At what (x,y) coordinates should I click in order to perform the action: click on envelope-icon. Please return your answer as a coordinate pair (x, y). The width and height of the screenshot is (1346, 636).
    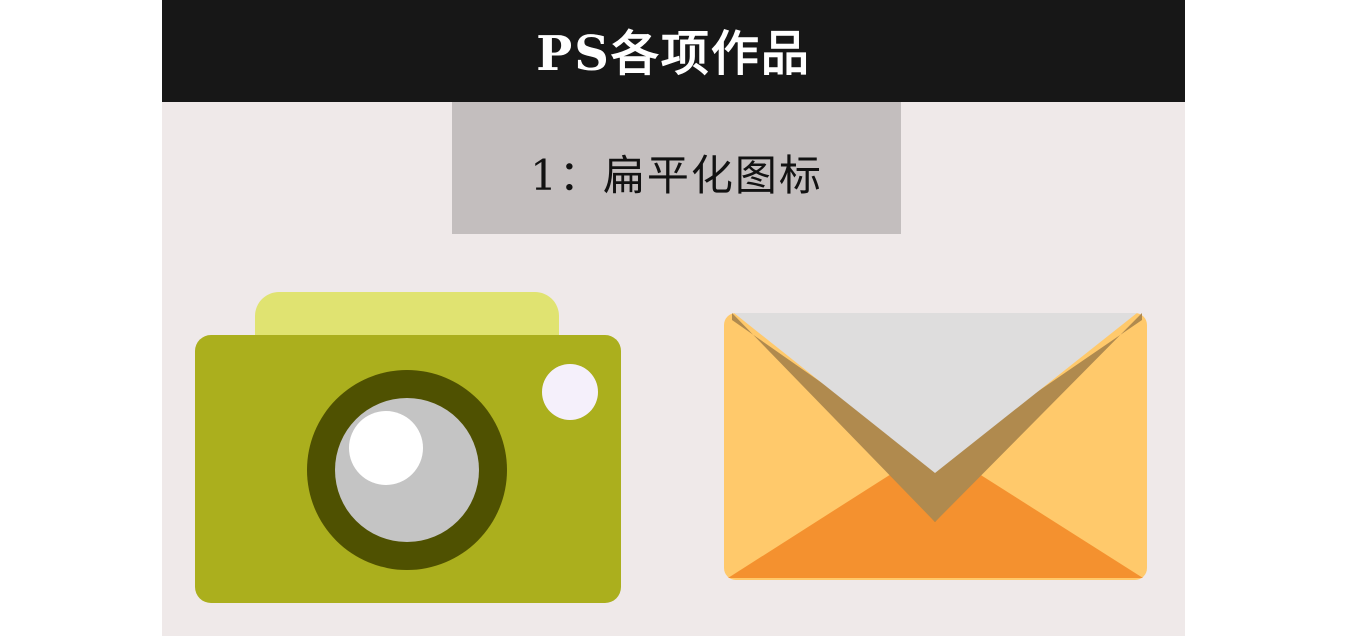
    Looking at the image, I should click on (935, 446).